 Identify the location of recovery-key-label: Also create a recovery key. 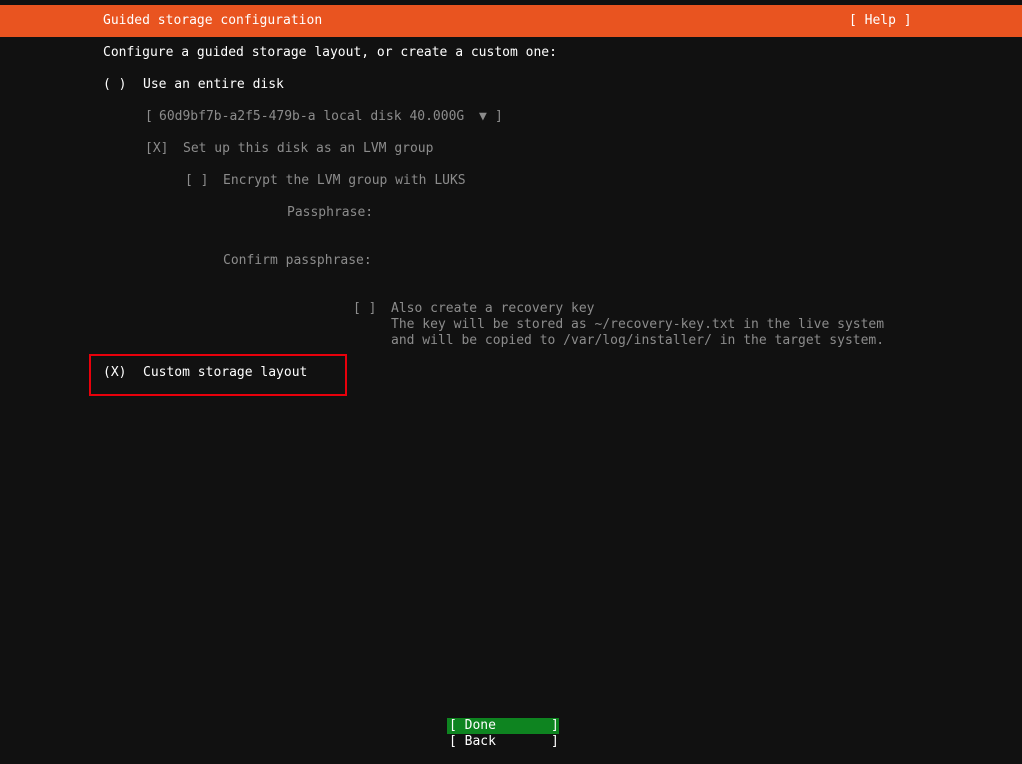
(493, 308).